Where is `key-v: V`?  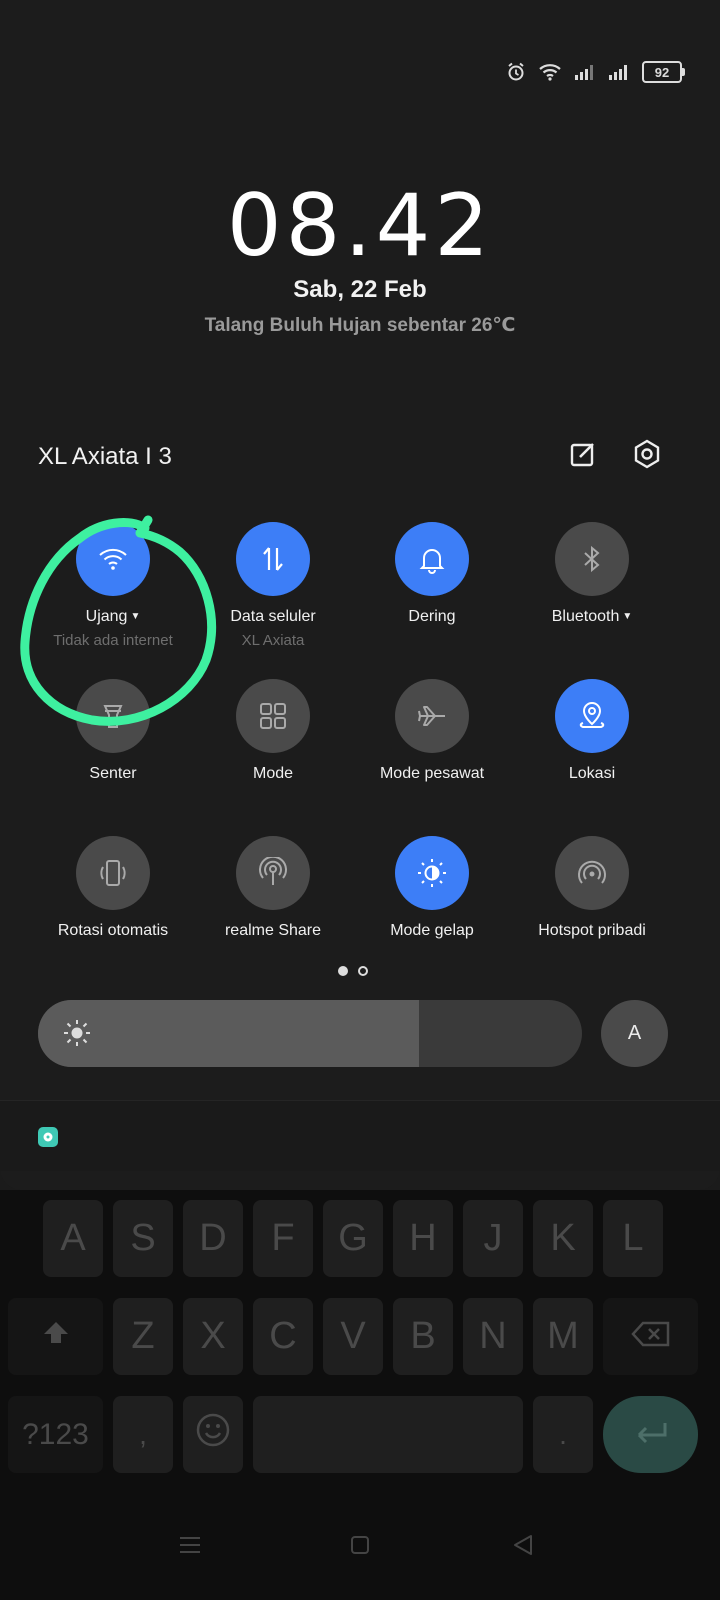
key-v: V is located at coordinates (353, 1336).